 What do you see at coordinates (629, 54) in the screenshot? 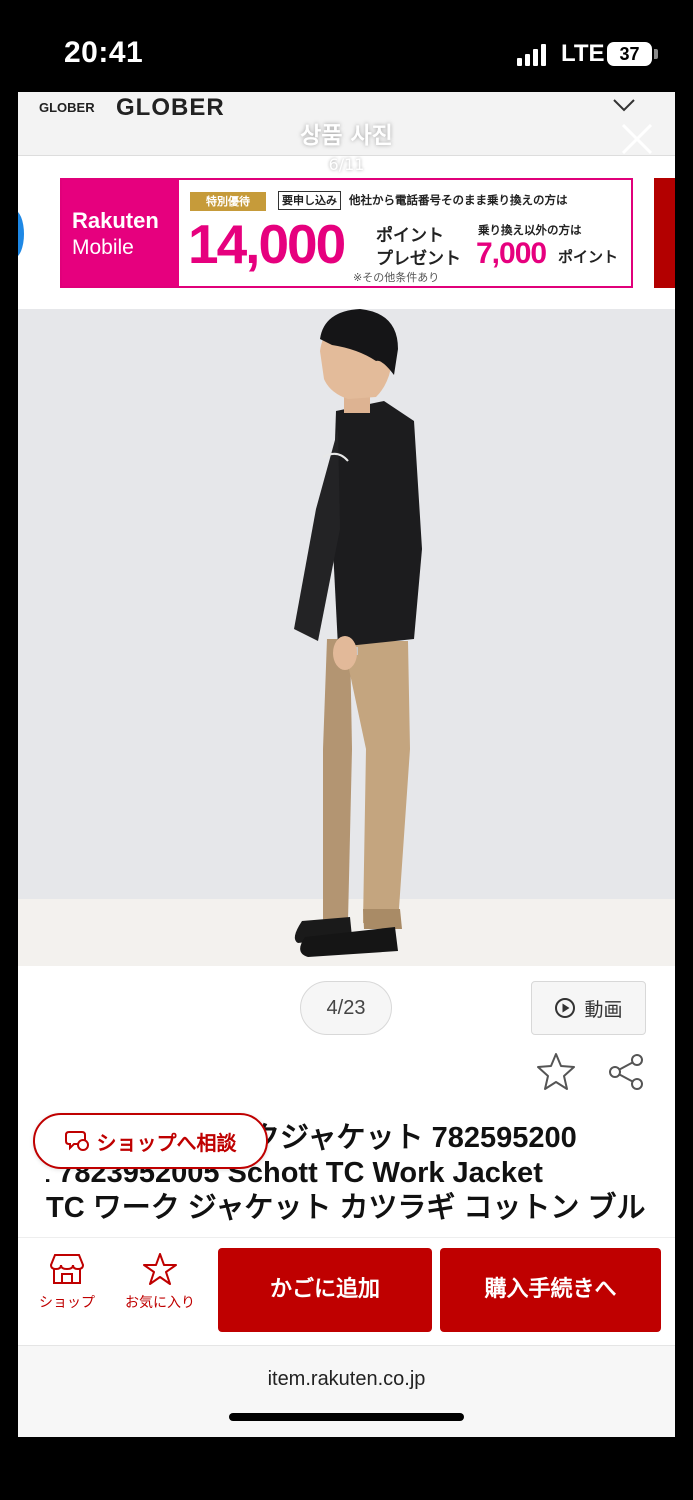
I see `battery-icon: 37` at bounding box center [629, 54].